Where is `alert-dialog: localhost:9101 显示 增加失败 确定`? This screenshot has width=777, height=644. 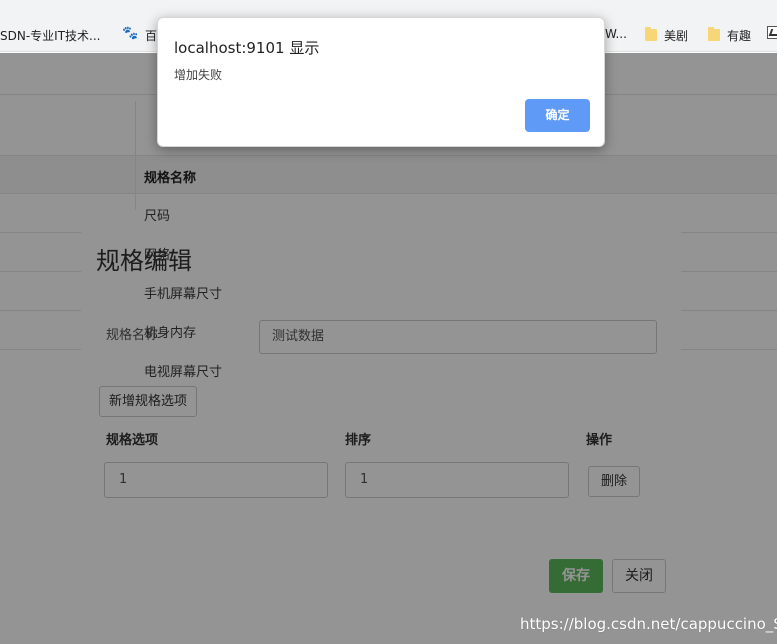
alert-dialog: localhost:9101 显示 增加失败 确定 is located at coordinates (381, 82).